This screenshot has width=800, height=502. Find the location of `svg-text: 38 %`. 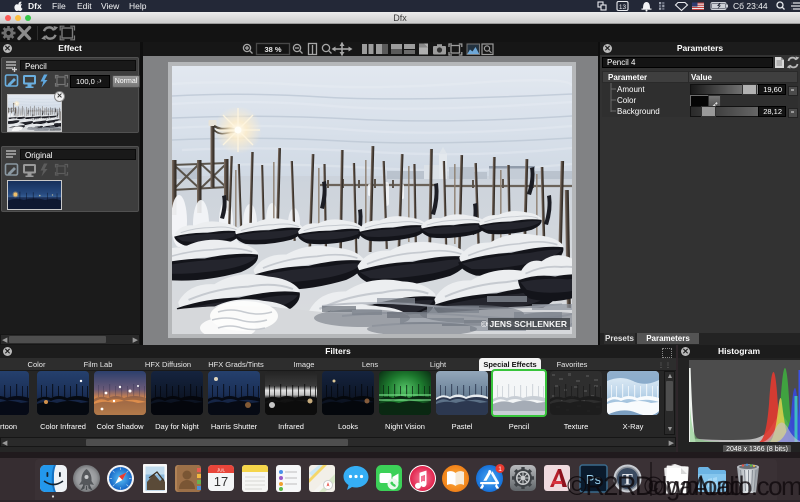

svg-text: 38 % is located at coordinates (272, 49).